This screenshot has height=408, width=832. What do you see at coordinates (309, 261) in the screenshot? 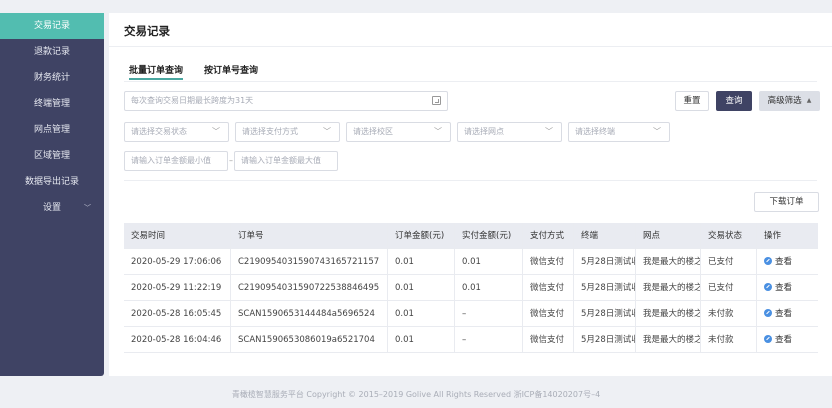
I see `cell-order-no: C219095403159074316572115​7` at bounding box center [309, 261].